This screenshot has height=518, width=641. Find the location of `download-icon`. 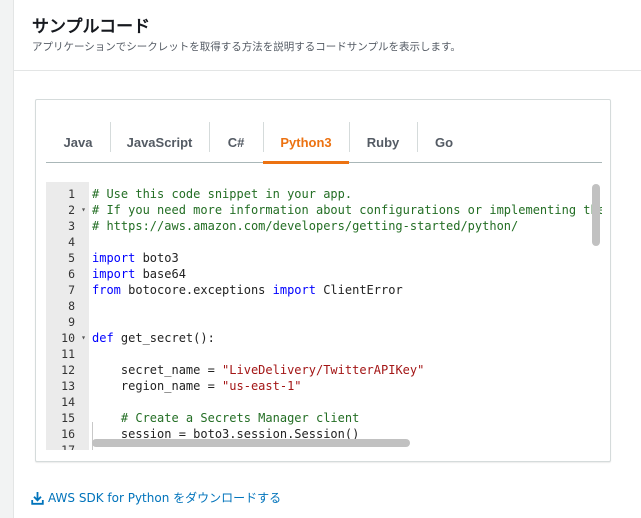

download-icon is located at coordinates (37, 498).